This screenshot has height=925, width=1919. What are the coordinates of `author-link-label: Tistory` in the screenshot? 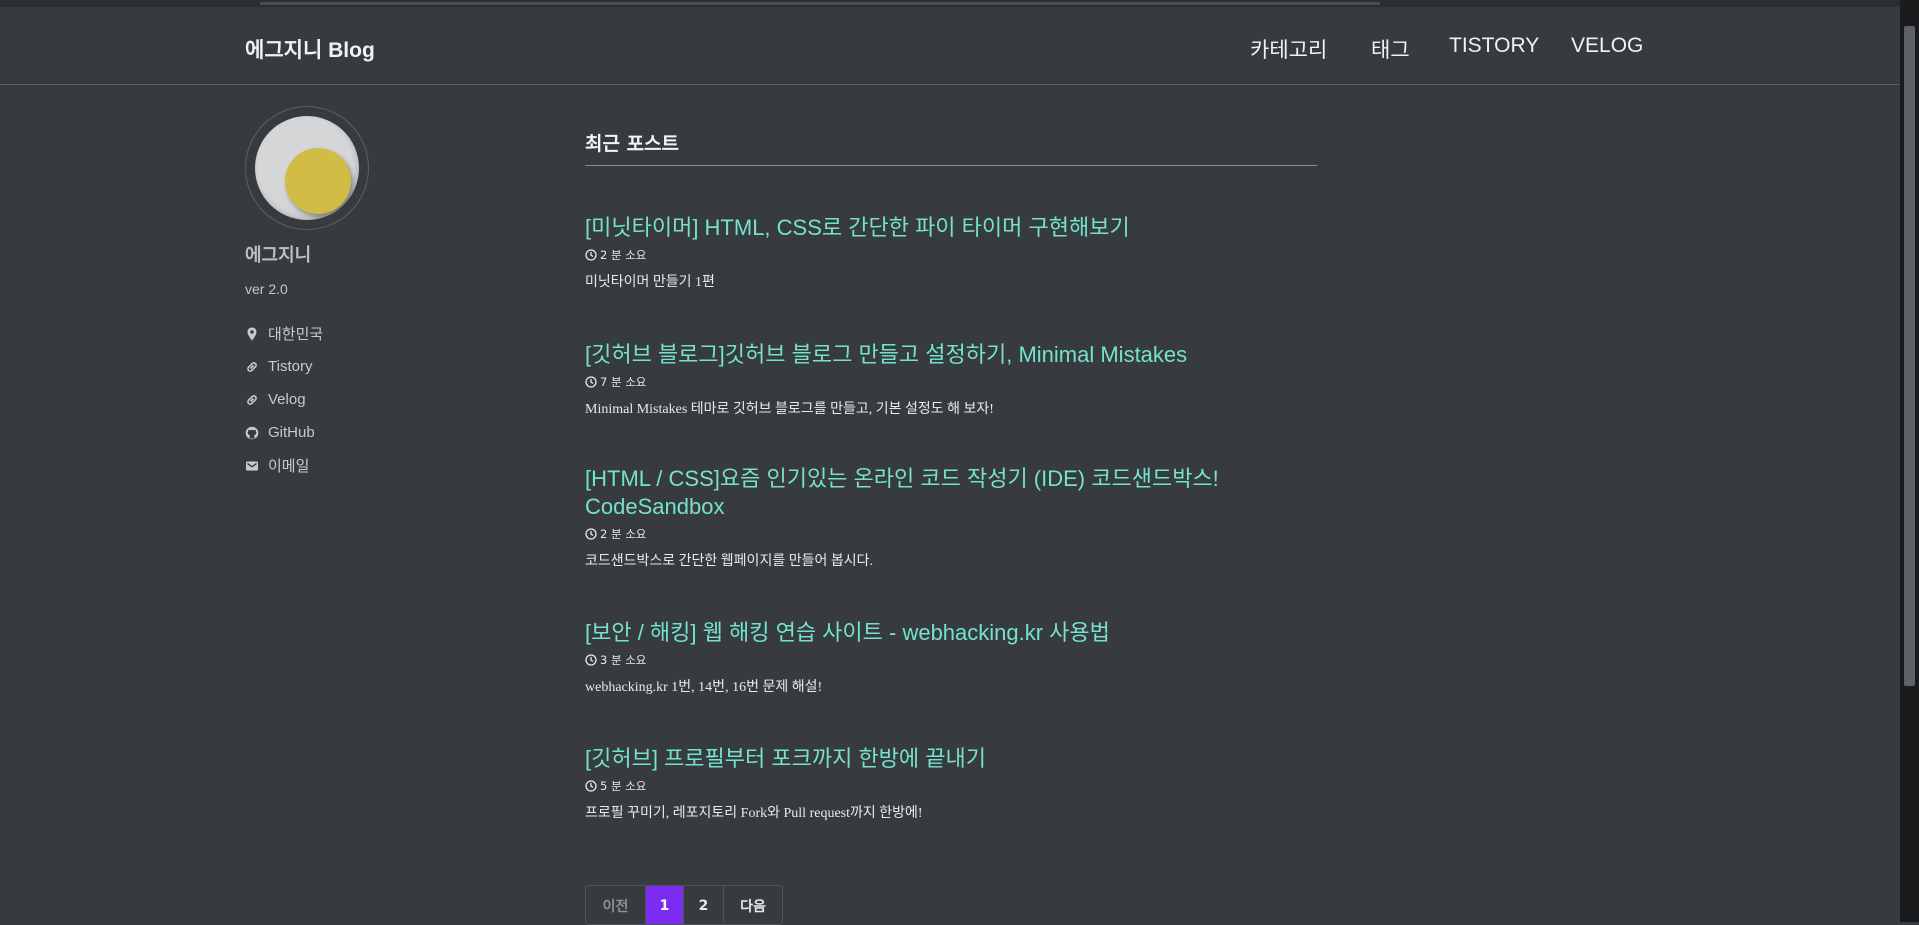 It's located at (290, 366).